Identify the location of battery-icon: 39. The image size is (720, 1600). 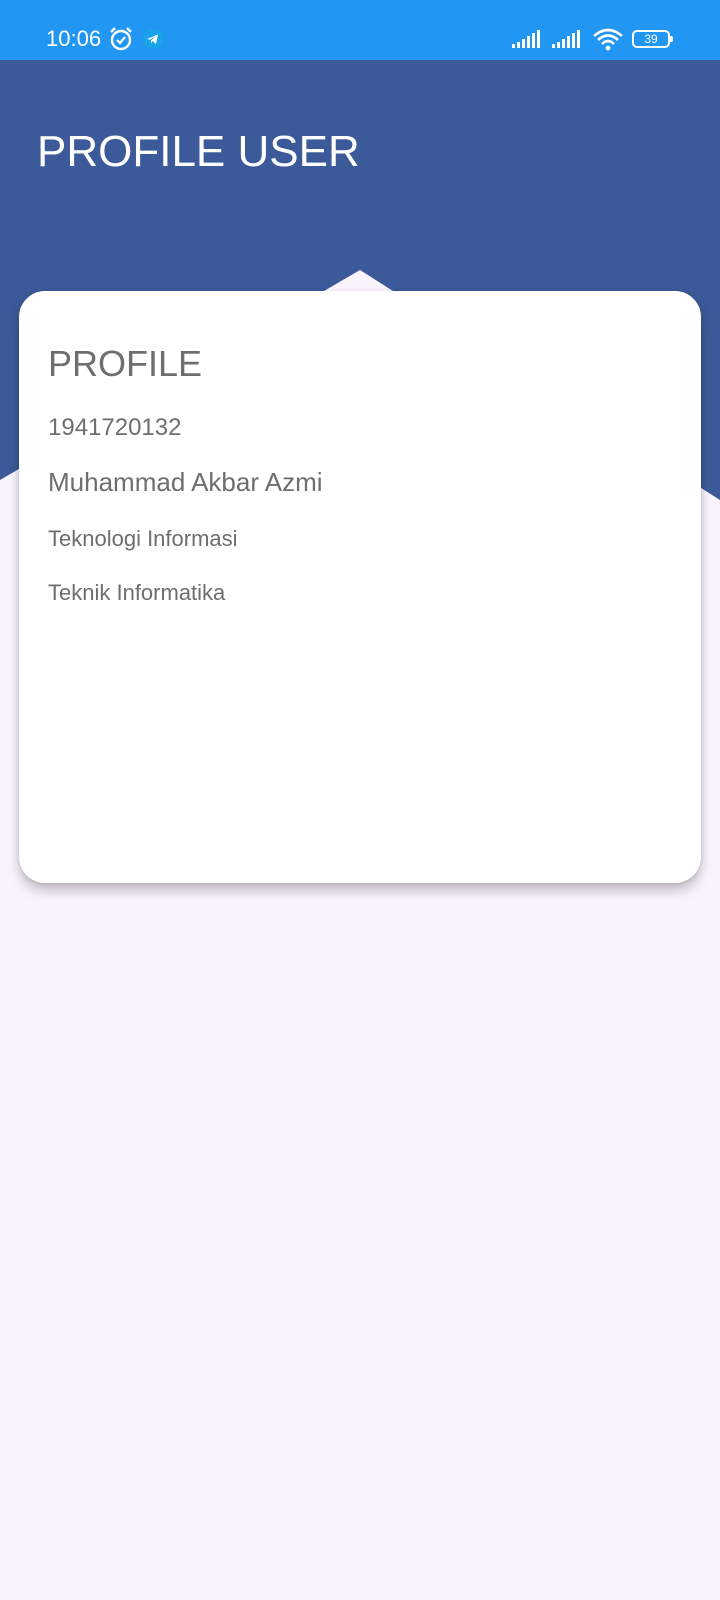
(652, 39).